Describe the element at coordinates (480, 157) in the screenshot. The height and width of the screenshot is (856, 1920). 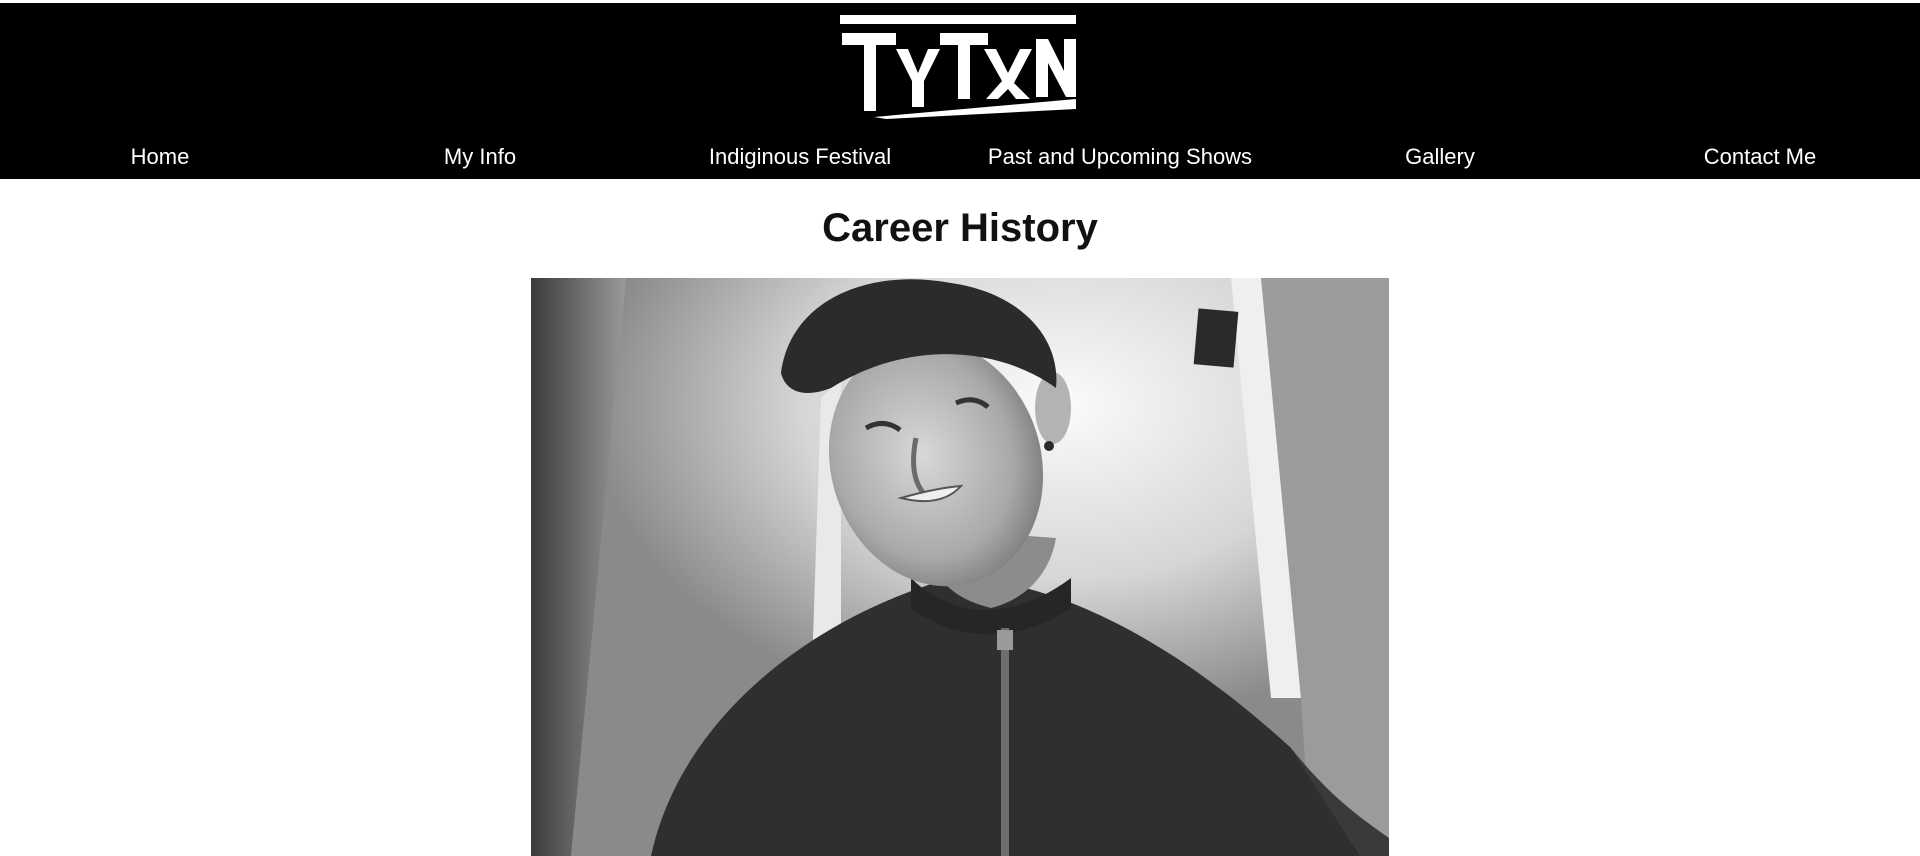
I see `nav-item-my-info: My Info` at that location.